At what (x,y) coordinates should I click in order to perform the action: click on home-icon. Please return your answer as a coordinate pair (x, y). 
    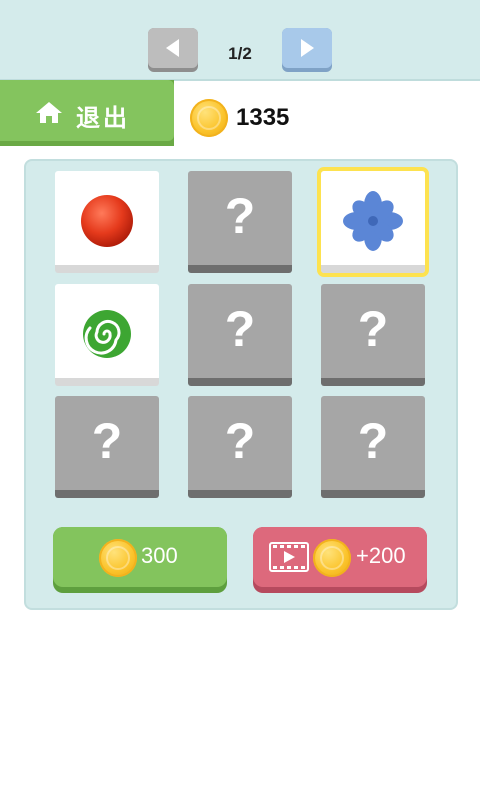
    Looking at the image, I should click on (49, 112).